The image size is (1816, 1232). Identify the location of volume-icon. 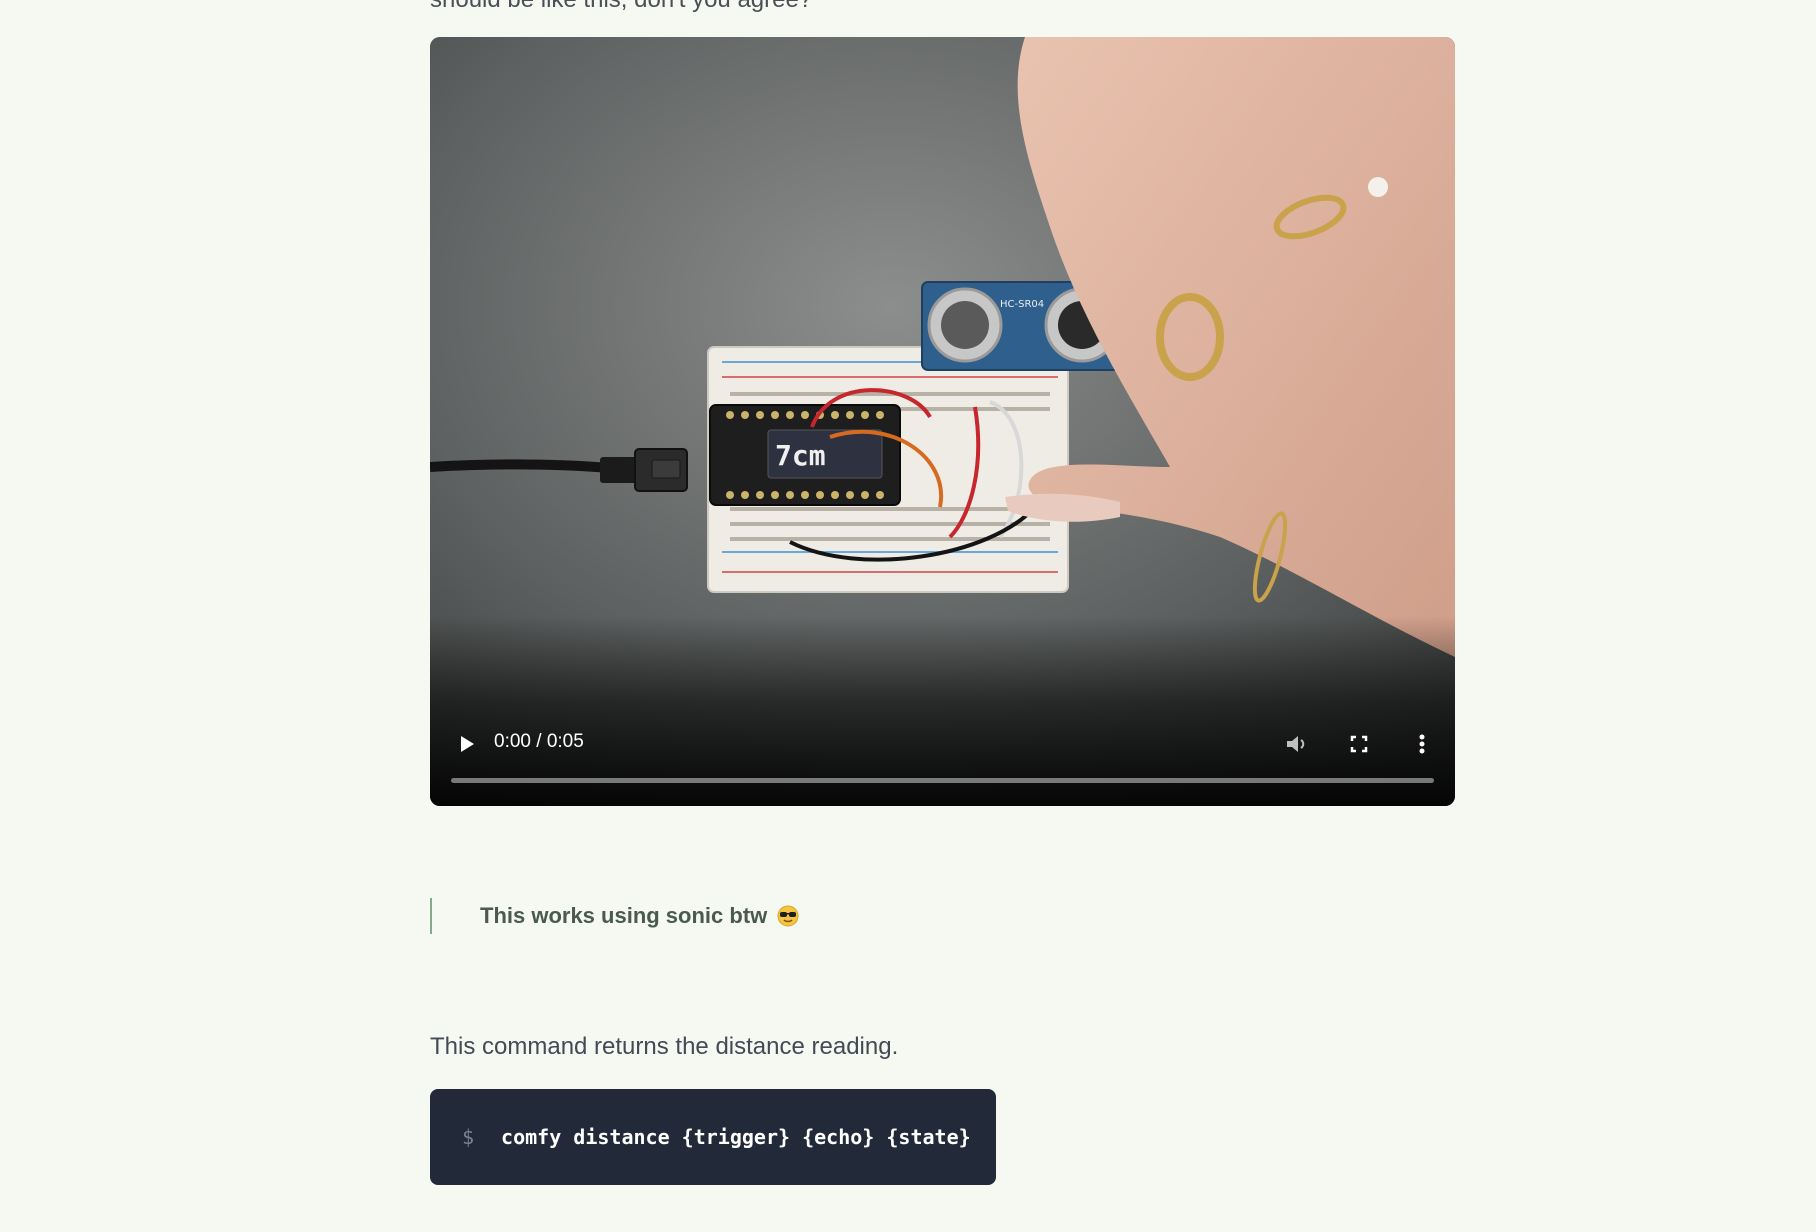
(1296, 744).